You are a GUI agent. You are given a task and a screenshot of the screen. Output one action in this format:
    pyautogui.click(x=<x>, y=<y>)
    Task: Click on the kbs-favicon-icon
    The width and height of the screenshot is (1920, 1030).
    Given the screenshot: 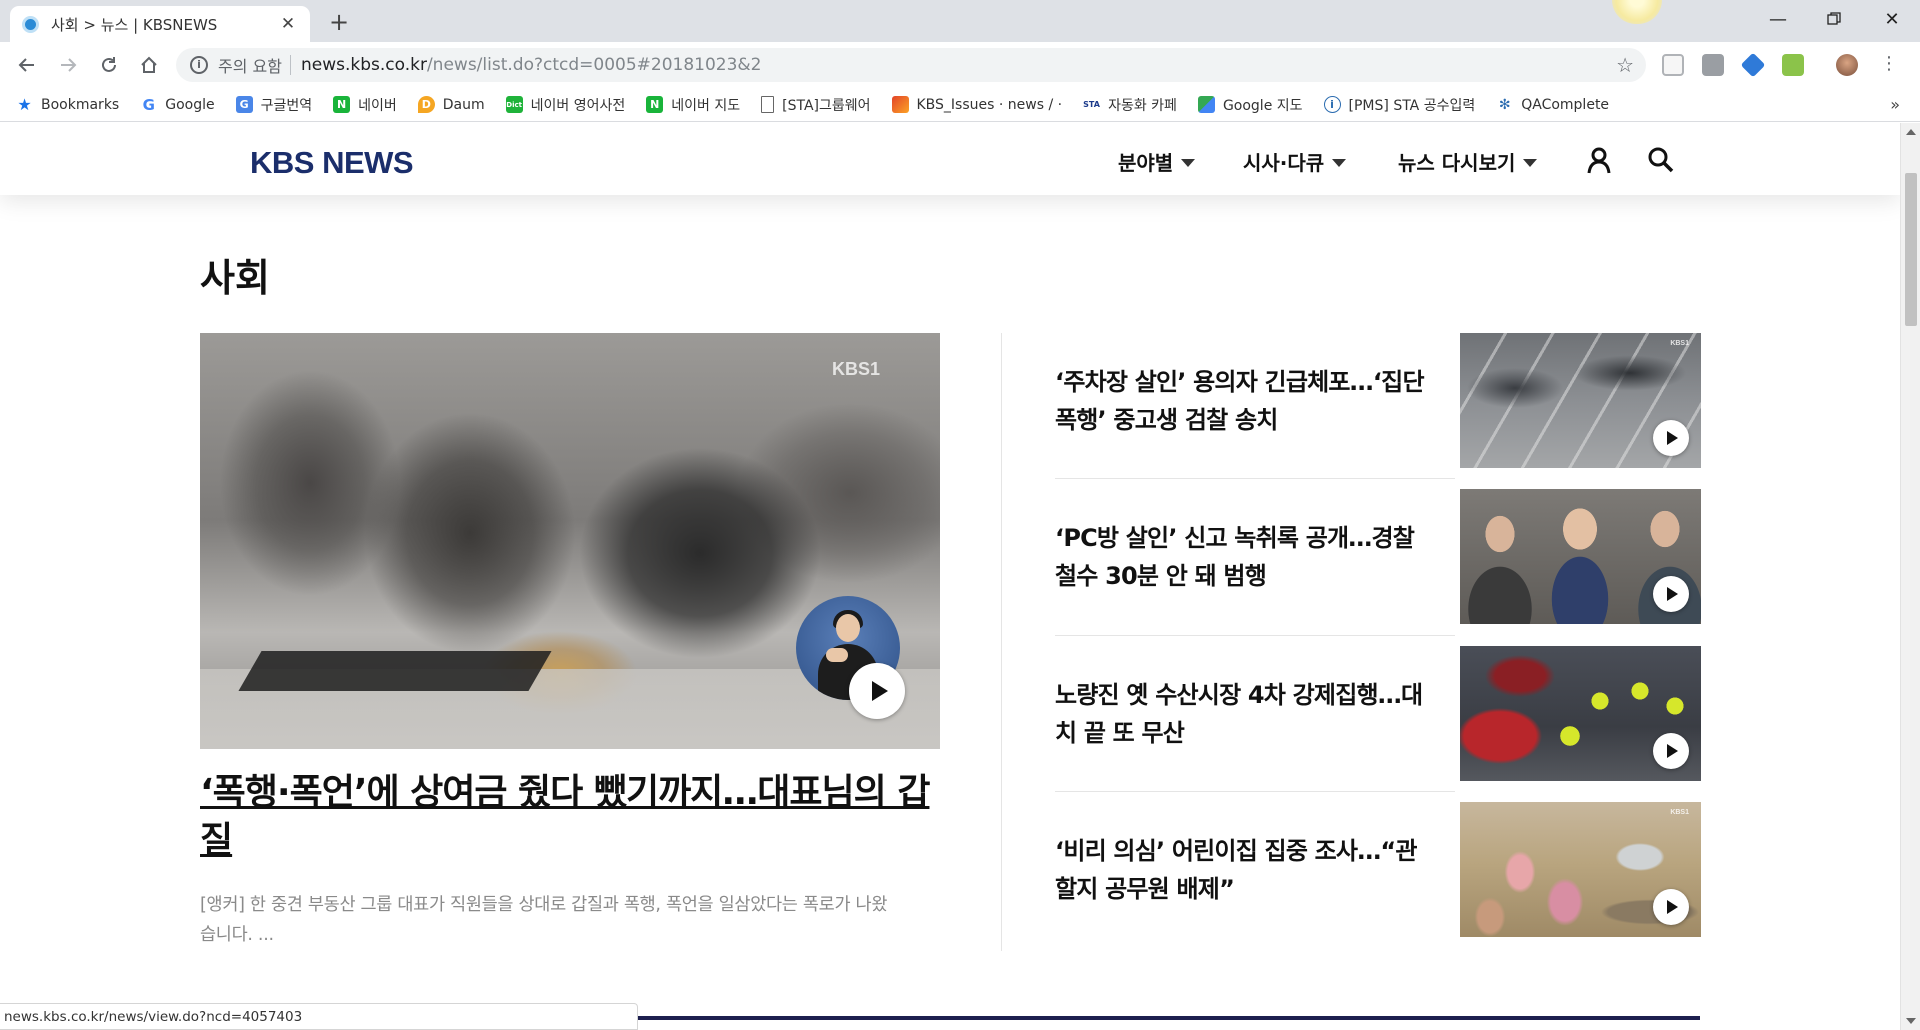 What is the action you would take?
    pyautogui.click(x=30, y=24)
    